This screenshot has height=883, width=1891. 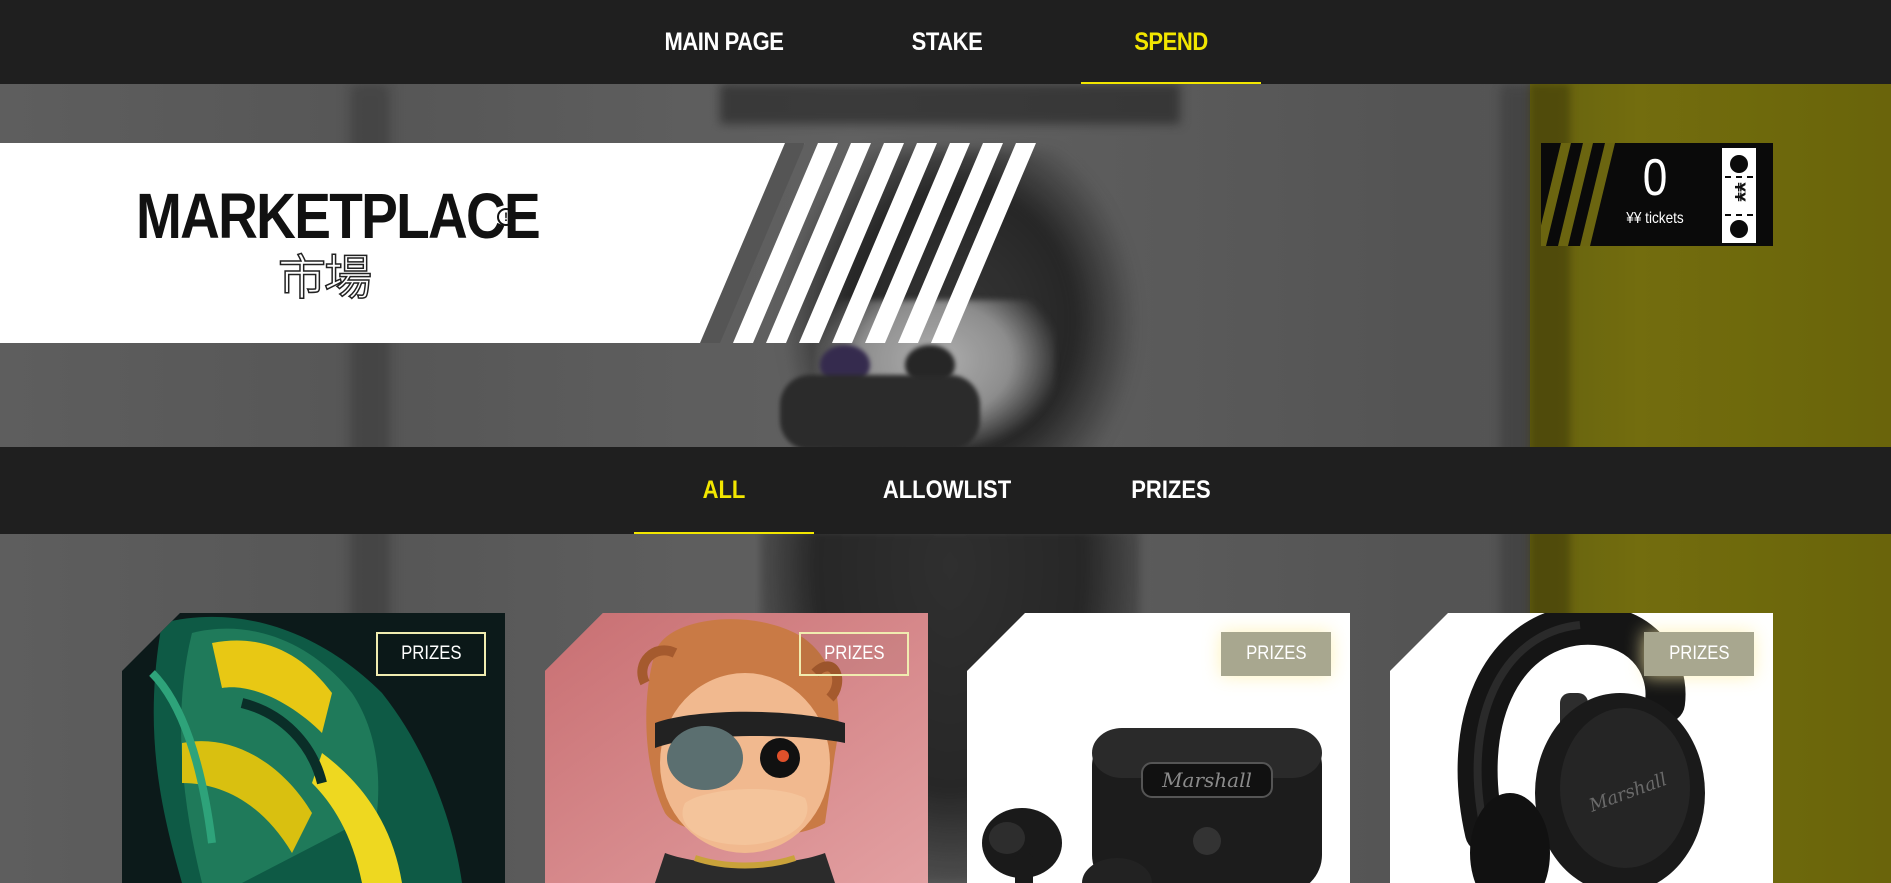 What do you see at coordinates (1578, 194) in the screenshot?
I see `ticket-stripes` at bounding box center [1578, 194].